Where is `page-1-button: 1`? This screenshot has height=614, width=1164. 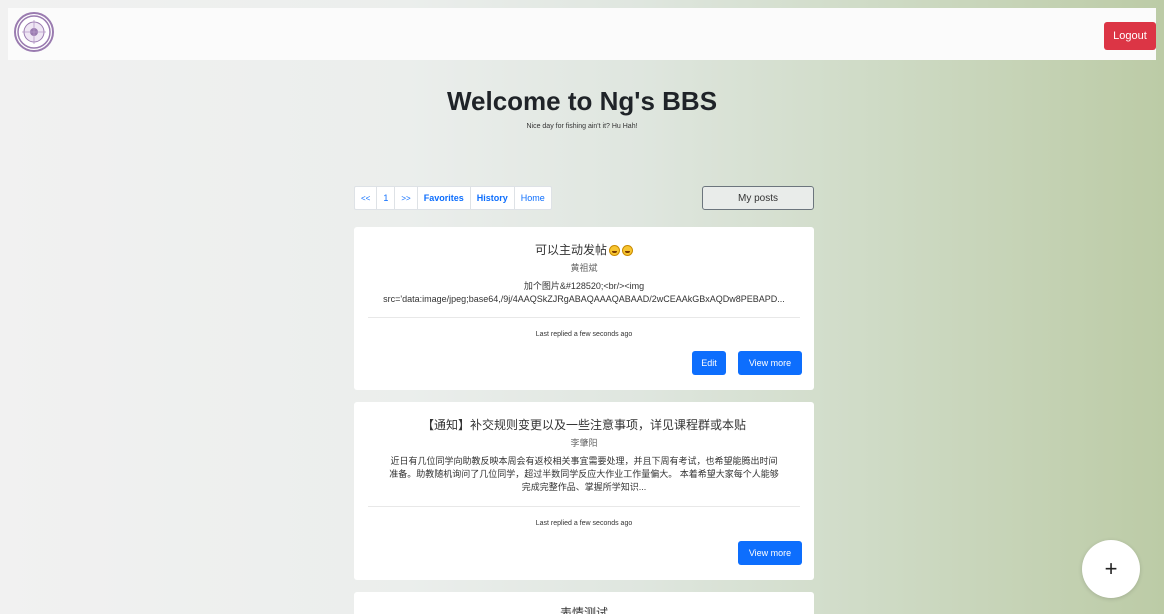
page-1-button: 1 is located at coordinates (386, 198).